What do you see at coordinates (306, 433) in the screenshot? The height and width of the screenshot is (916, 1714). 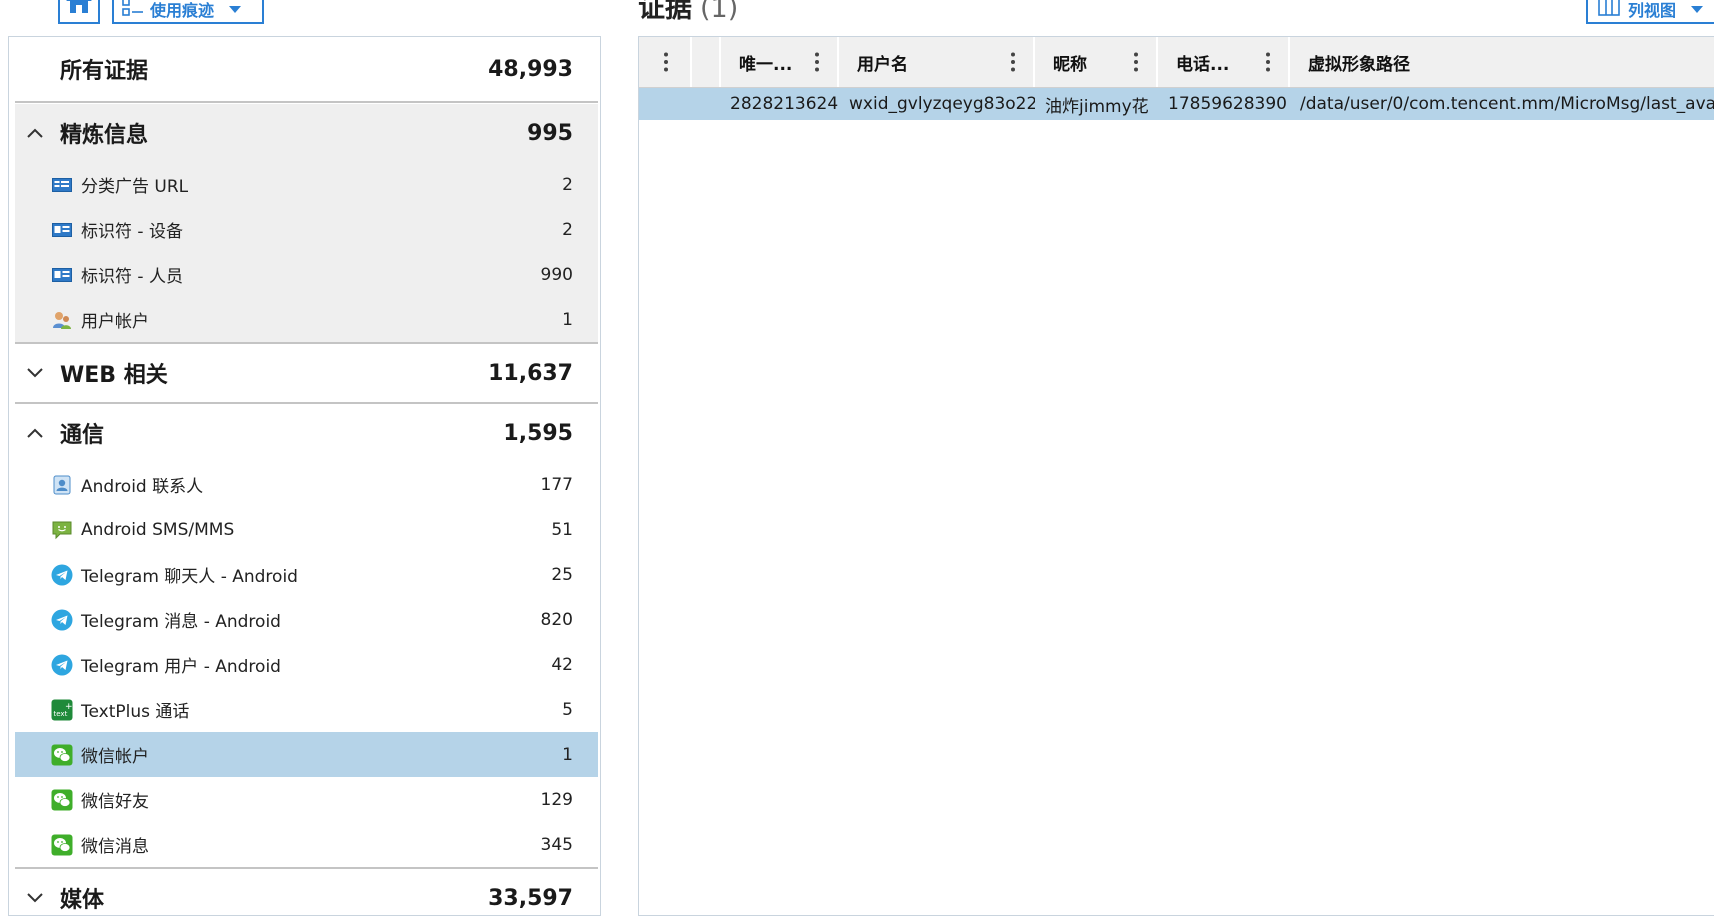 I see `group-header-communication: 通信 1,595` at bounding box center [306, 433].